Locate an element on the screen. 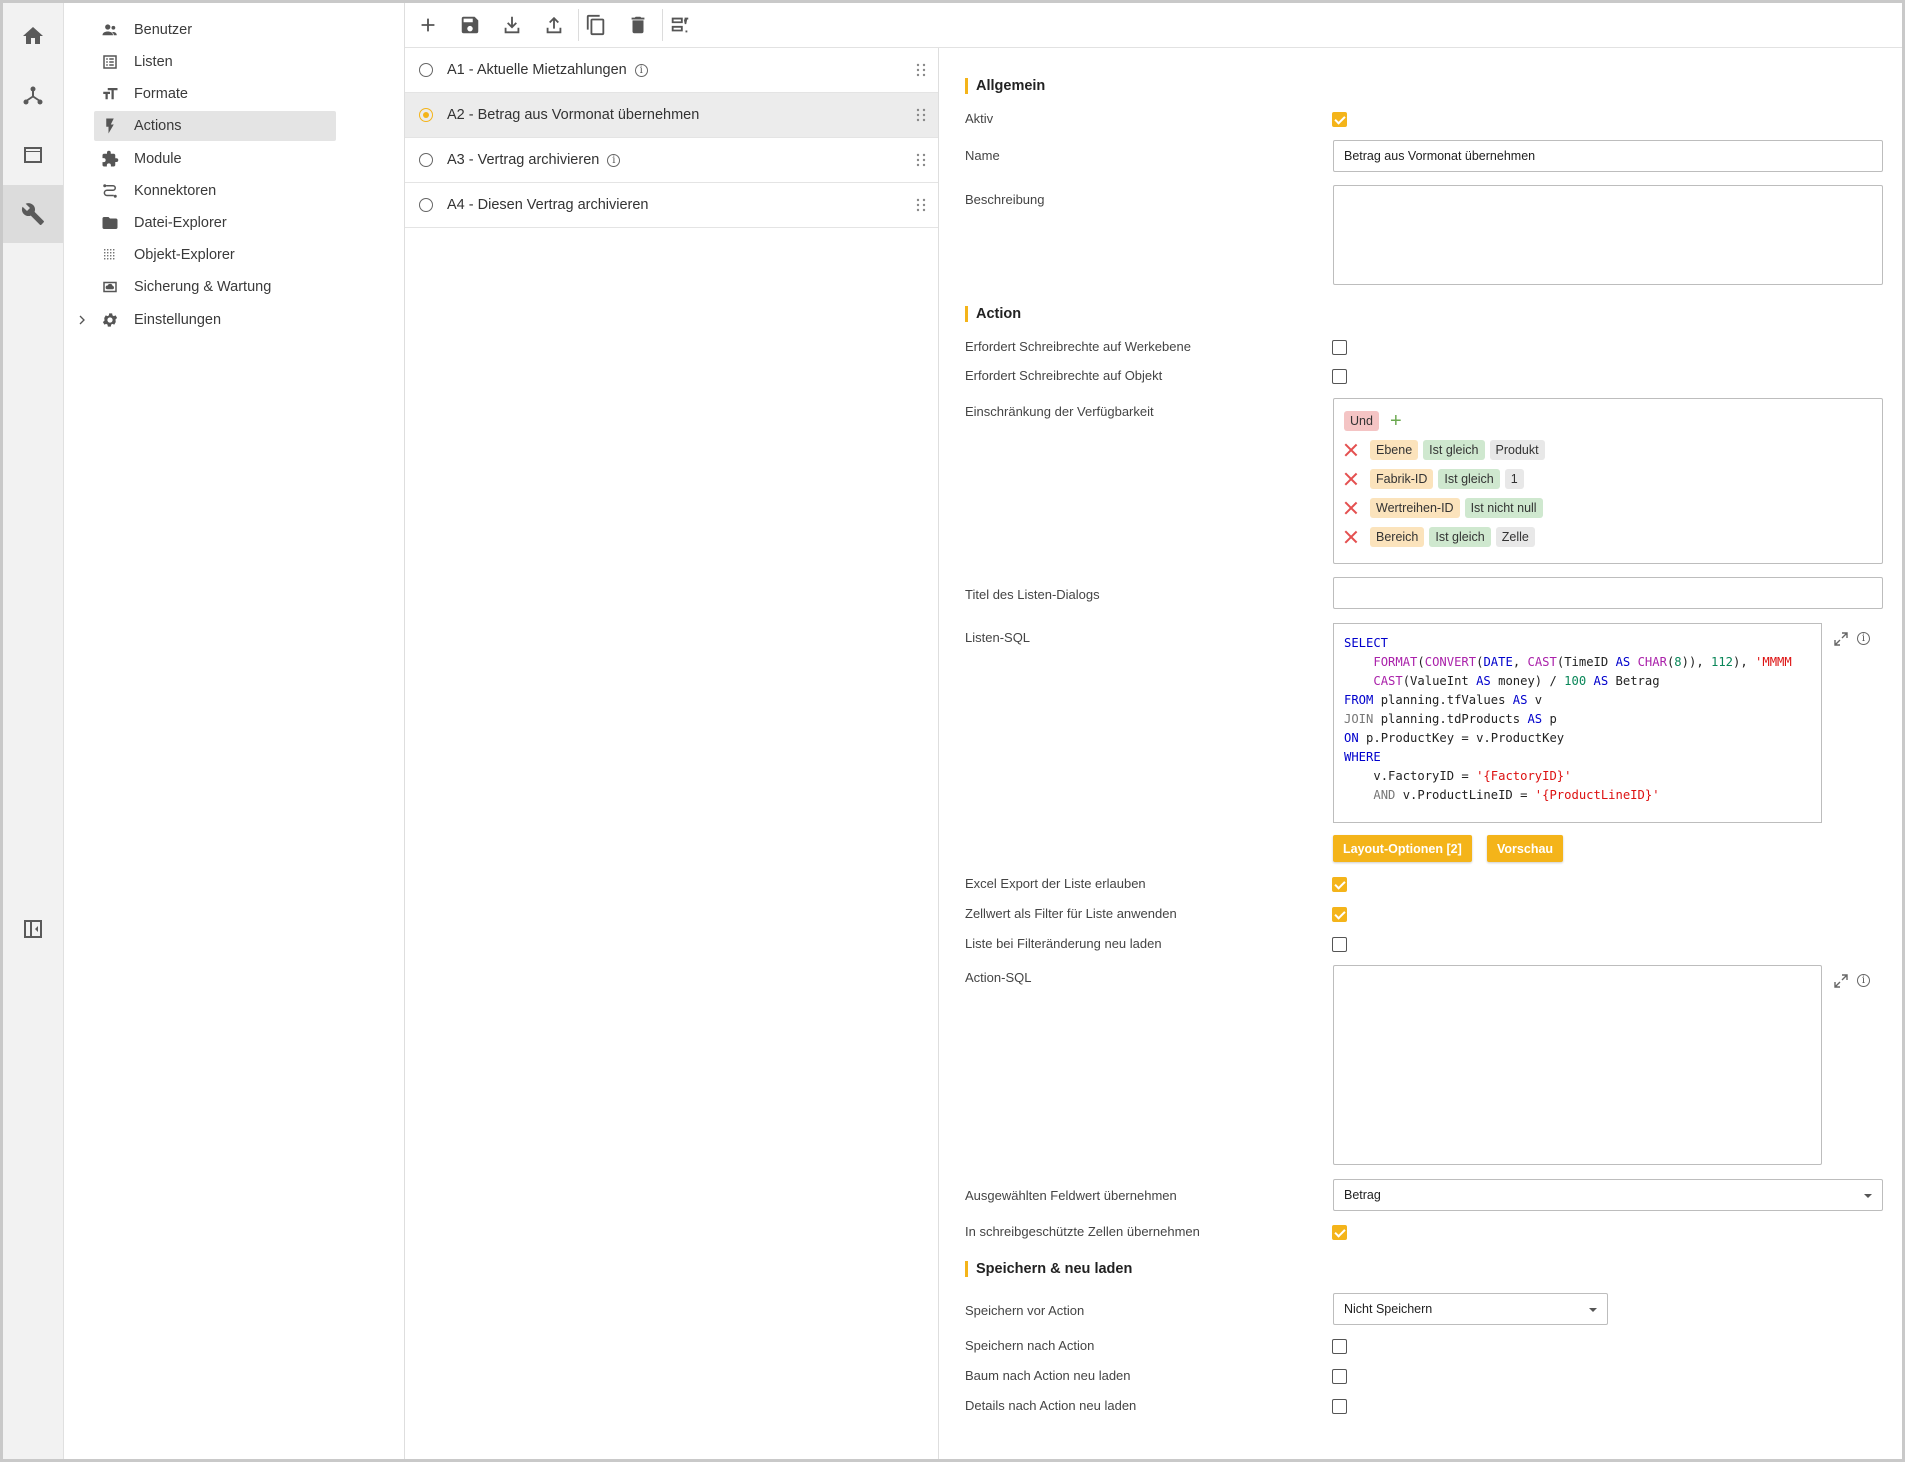  nav-item-benutzer: Benutzer is located at coordinates (215, 30).